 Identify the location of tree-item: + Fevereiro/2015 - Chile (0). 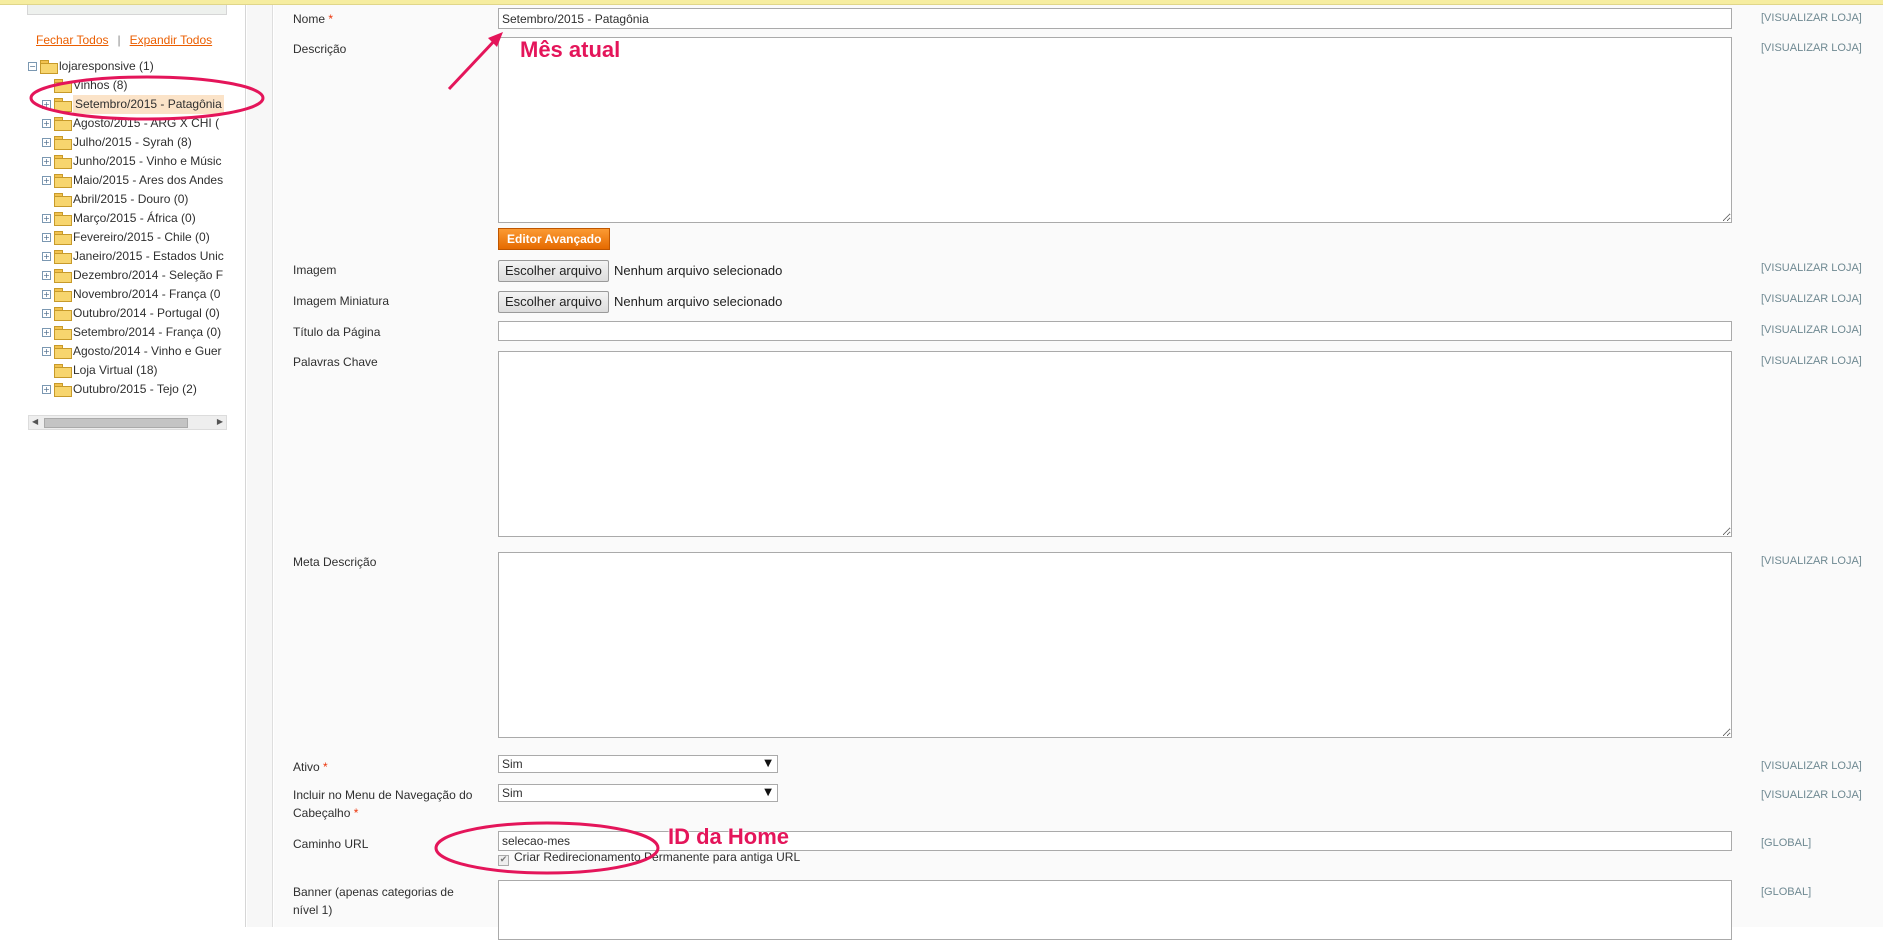
(128, 237).